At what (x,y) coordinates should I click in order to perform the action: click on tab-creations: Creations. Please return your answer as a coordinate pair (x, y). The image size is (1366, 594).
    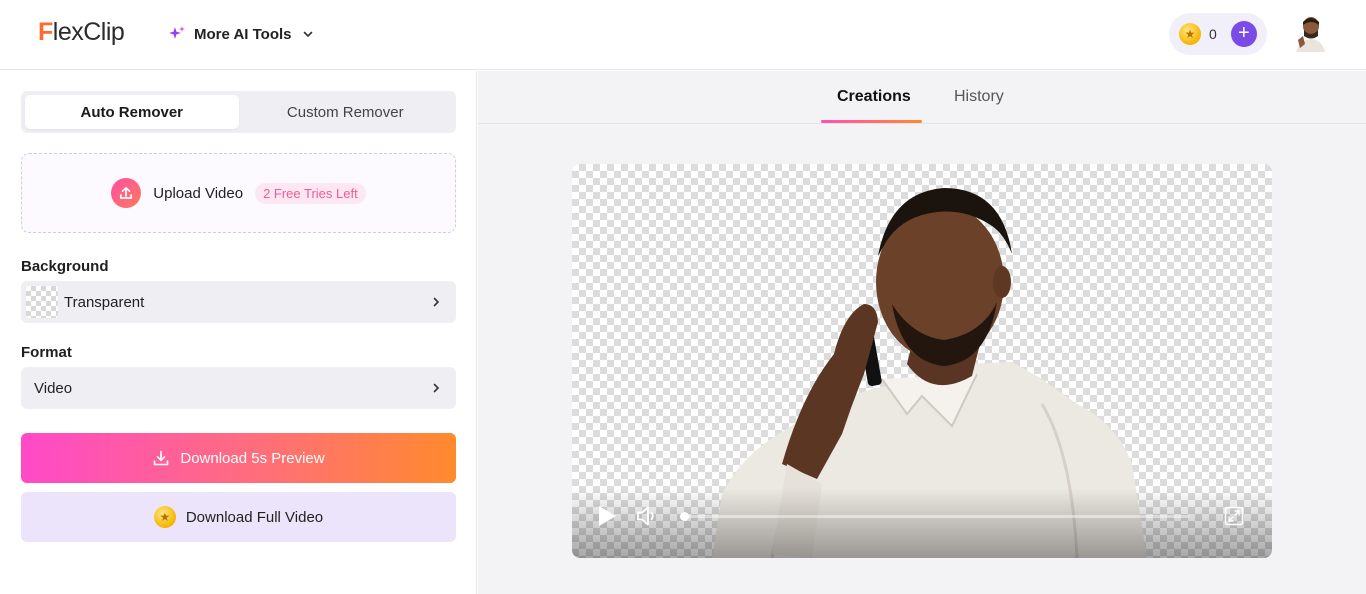
    Looking at the image, I should click on (874, 97).